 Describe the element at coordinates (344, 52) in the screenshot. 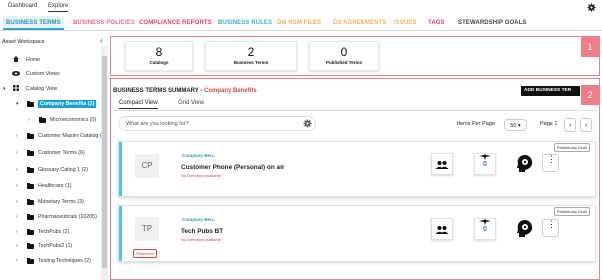

I see `stat-value: 0` at that location.